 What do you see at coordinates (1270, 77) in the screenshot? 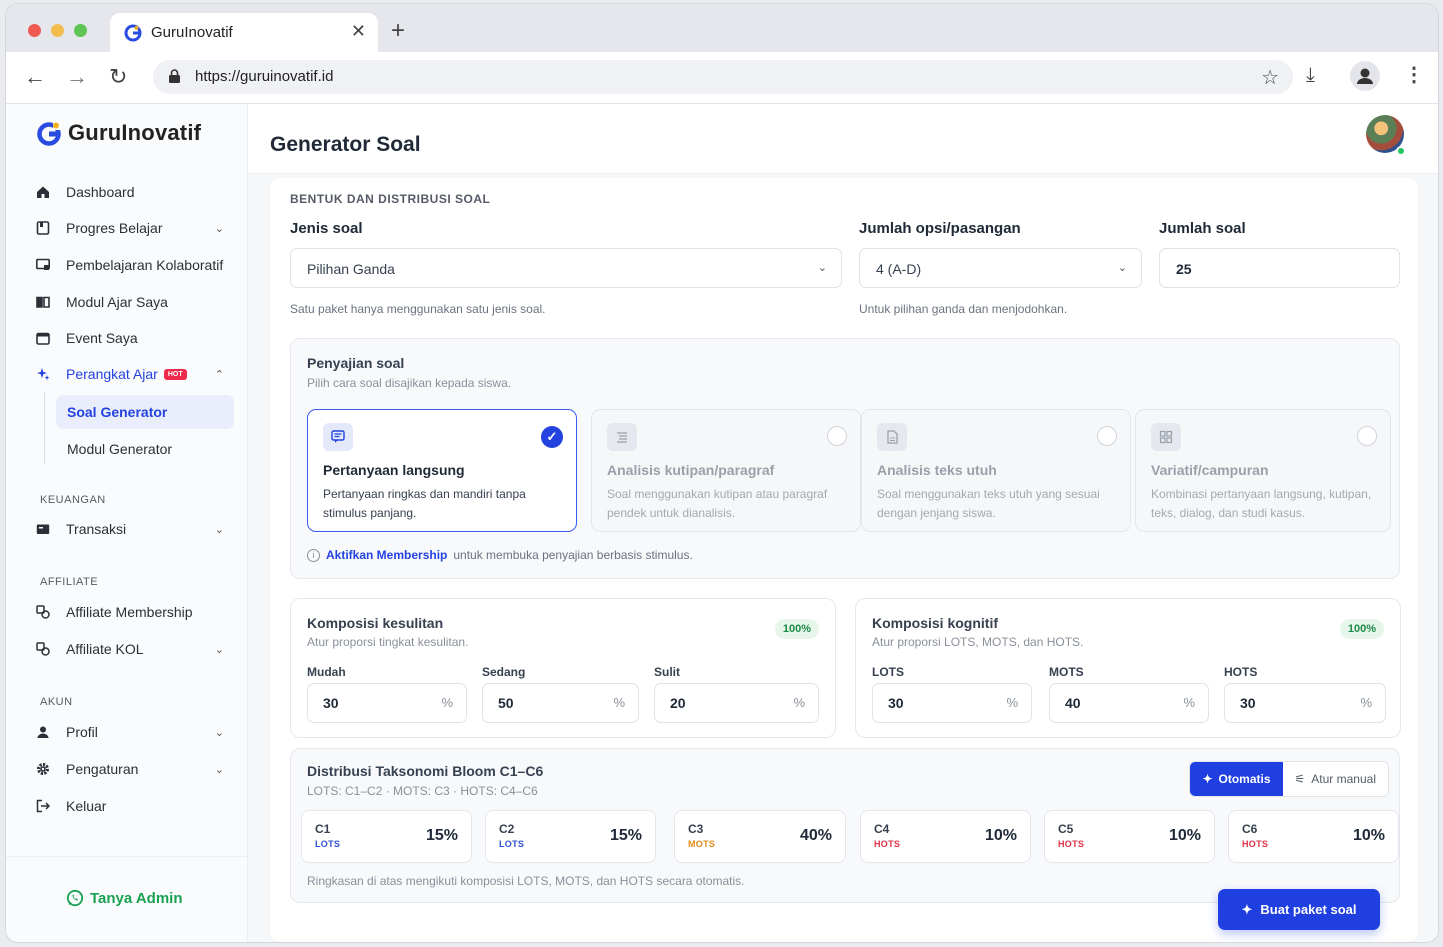
I see `bookmark-star-icon: ☆` at bounding box center [1270, 77].